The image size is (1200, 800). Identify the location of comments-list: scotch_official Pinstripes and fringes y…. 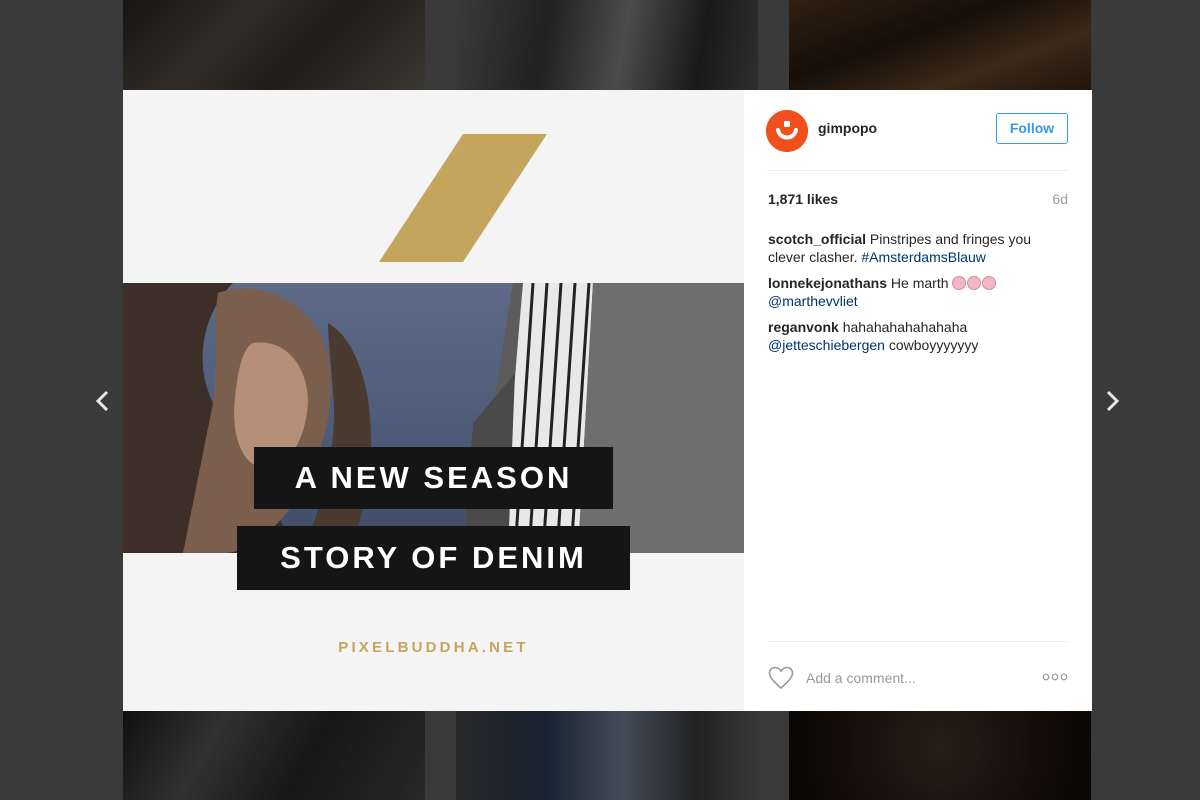
(918, 296).